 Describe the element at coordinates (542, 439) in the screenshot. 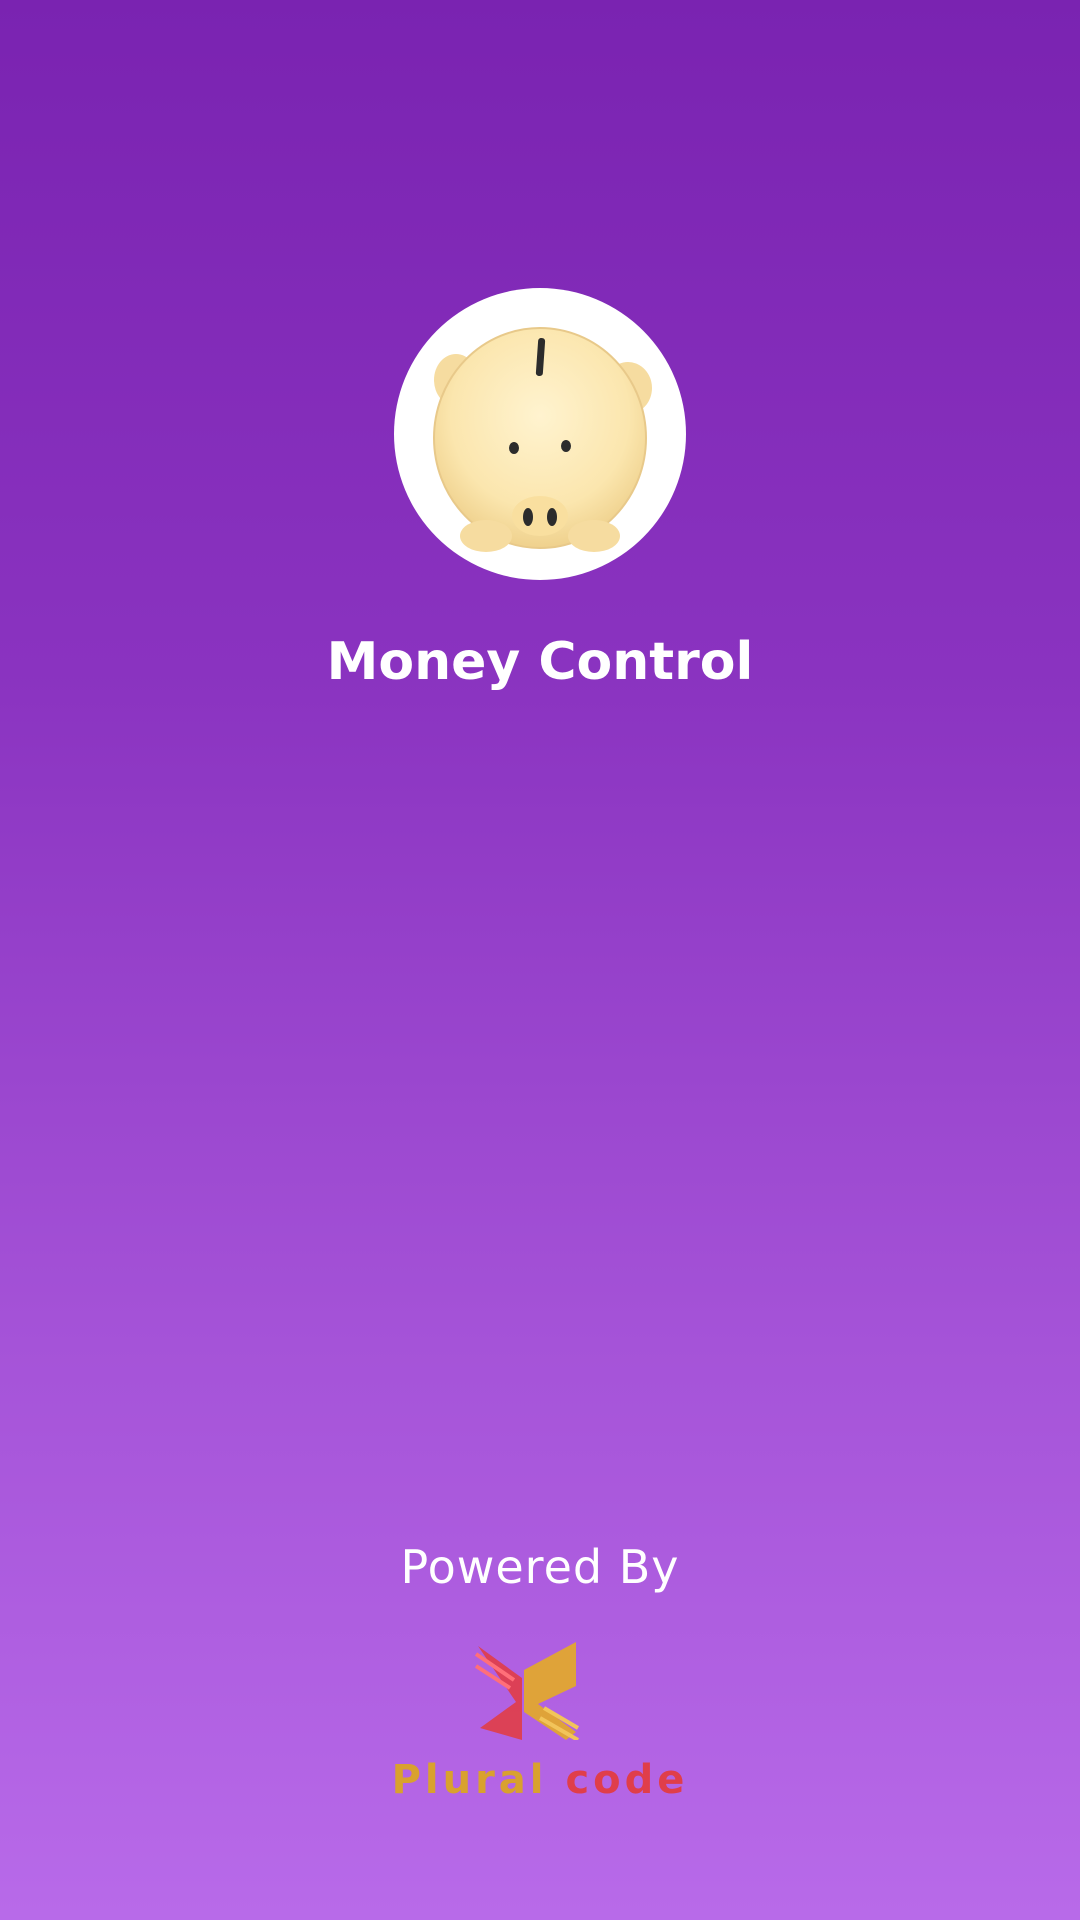

I see `piggy-bank-icon` at that location.